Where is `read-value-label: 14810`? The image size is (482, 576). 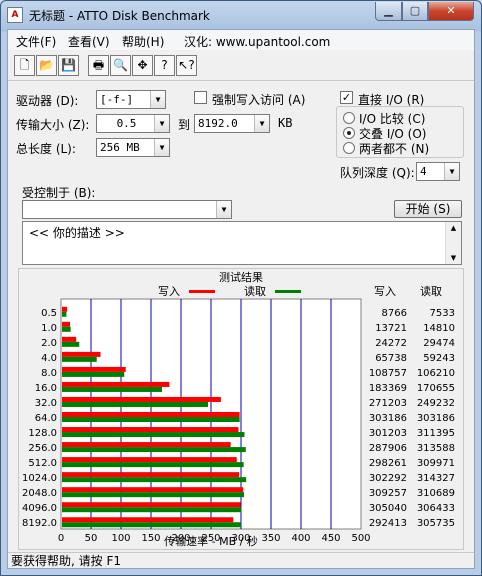
read-value-label: 14810 is located at coordinates (439, 328).